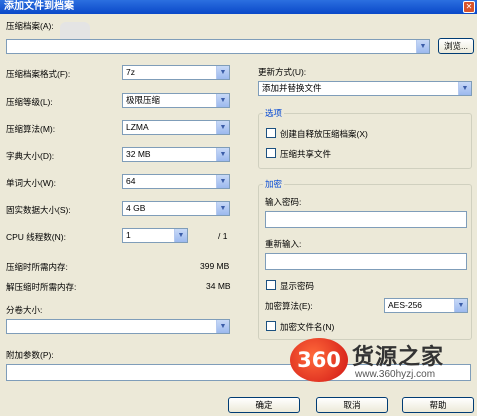 The image size is (477, 416). I want to click on level-select: 极限压缩 ▼, so click(176, 100).